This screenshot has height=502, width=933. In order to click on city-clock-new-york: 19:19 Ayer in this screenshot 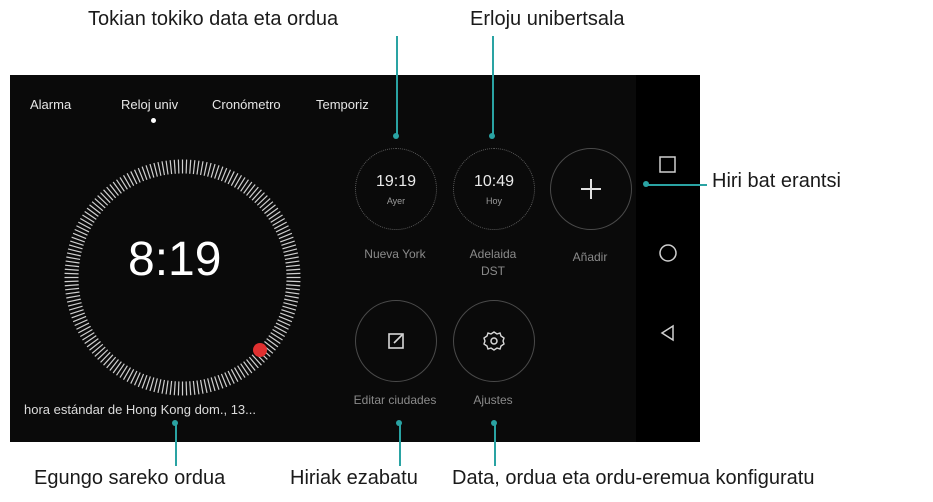, I will do `click(396, 189)`.